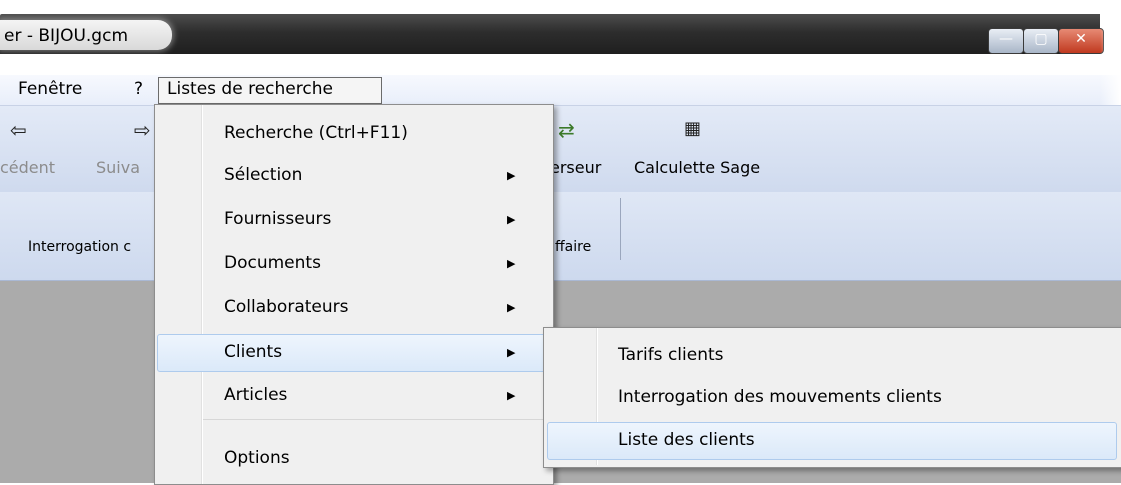  What do you see at coordinates (118, 167) in the screenshot?
I see `toolbar-next-label: Suiva` at bounding box center [118, 167].